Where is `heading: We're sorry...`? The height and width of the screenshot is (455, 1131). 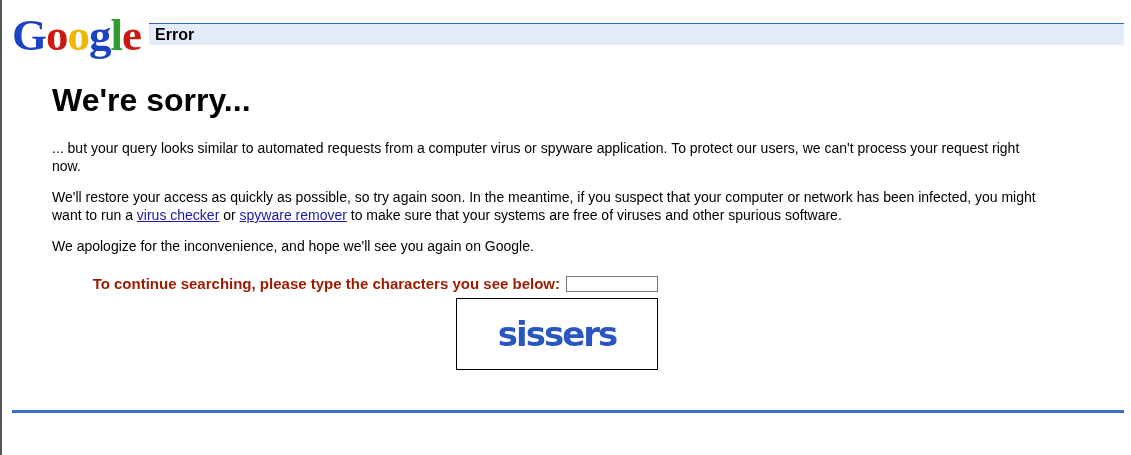
heading: We're sorry... is located at coordinates (152, 100).